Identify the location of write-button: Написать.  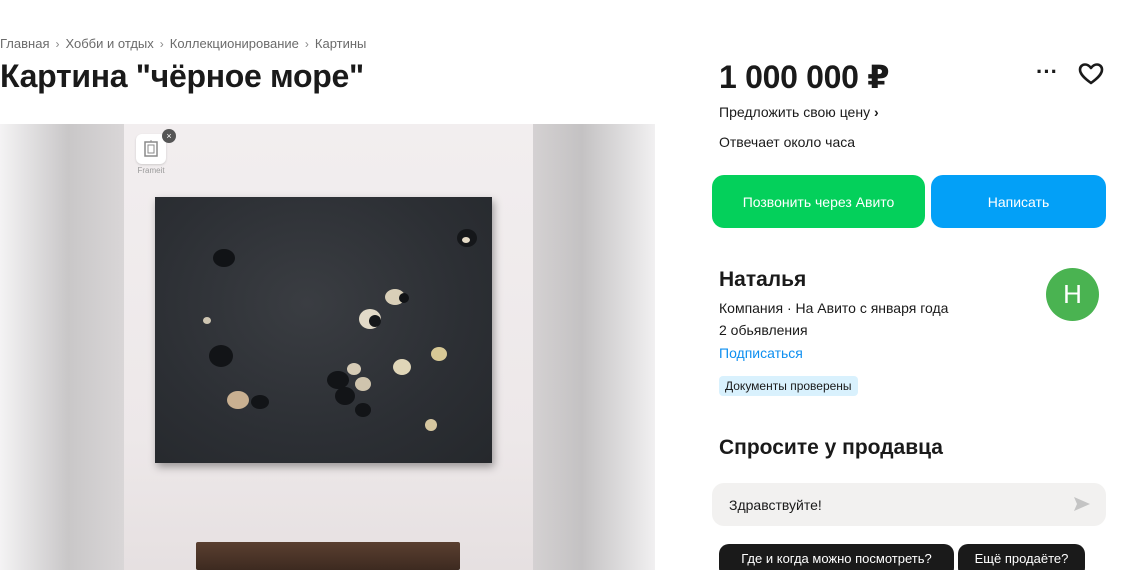
(1018, 201).